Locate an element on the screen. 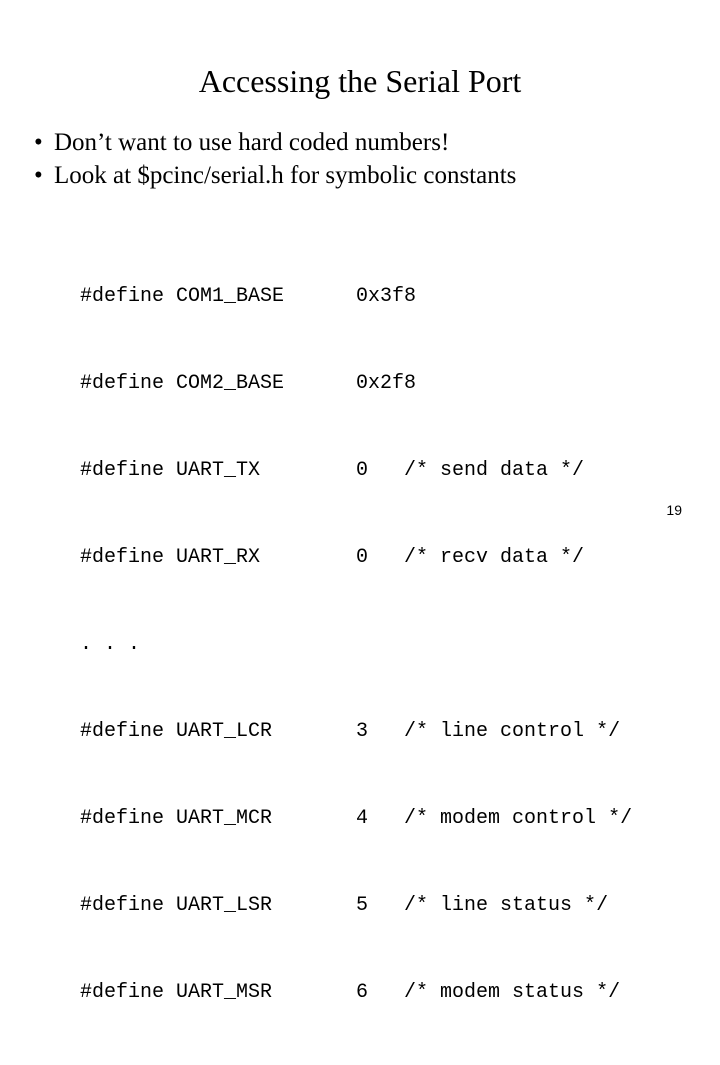 Image resolution: width=720 pixels, height=1065 pixels. code-symbol-name: COM2_BASE is located at coordinates (230, 383).